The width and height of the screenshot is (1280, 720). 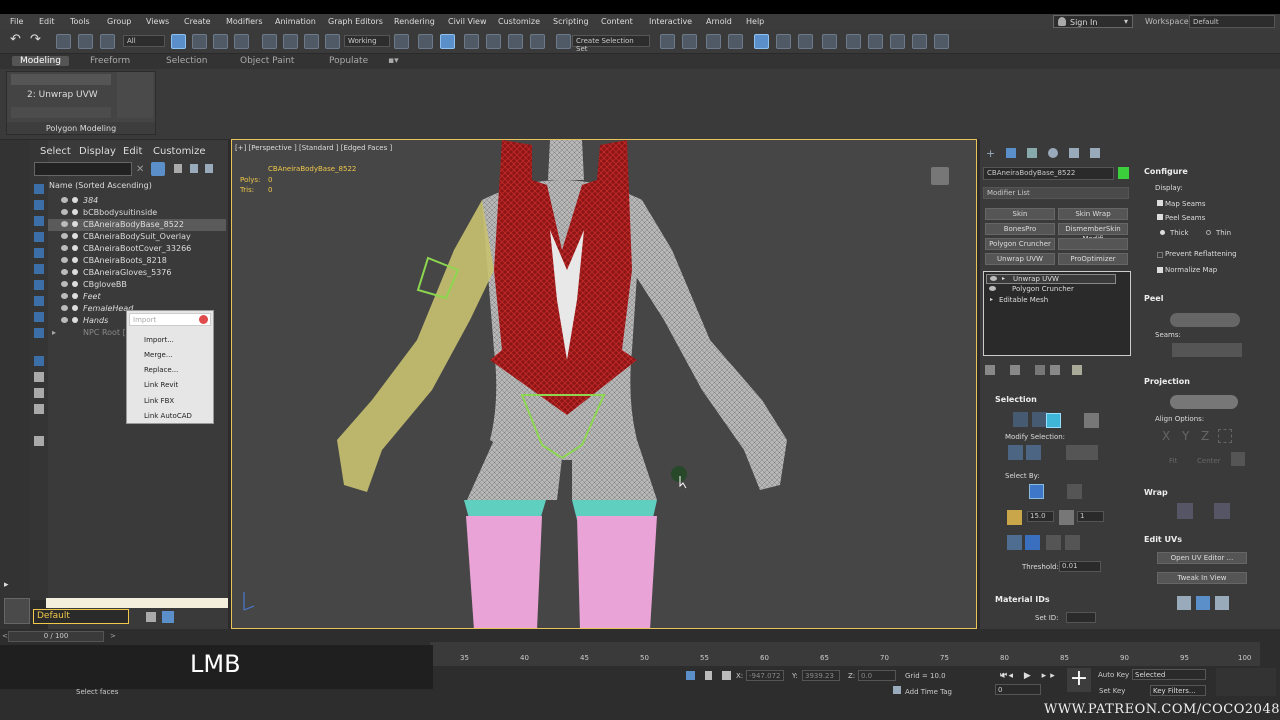 I want to click on clear-search-icon: ✕, so click(x=140, y=169).